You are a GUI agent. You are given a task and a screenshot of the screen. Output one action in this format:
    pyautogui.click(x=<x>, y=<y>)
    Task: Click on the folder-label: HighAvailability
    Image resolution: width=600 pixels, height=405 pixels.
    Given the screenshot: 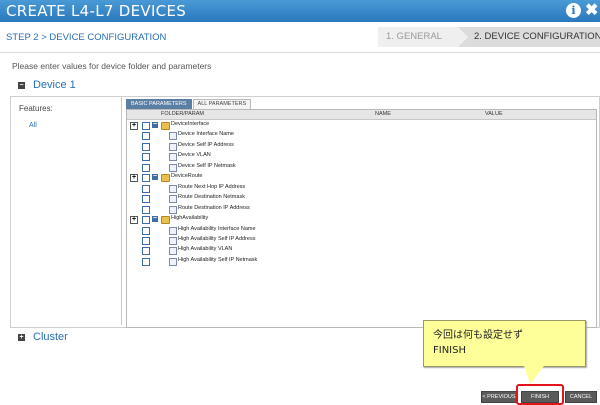 What is the action you would take?
    pyautogui.click(x=190, y=218)
    